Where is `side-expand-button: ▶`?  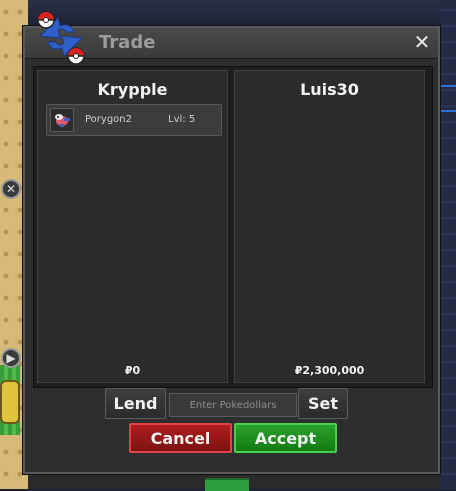 side-expand-button: ▶ is located at coordinates (11, 358).